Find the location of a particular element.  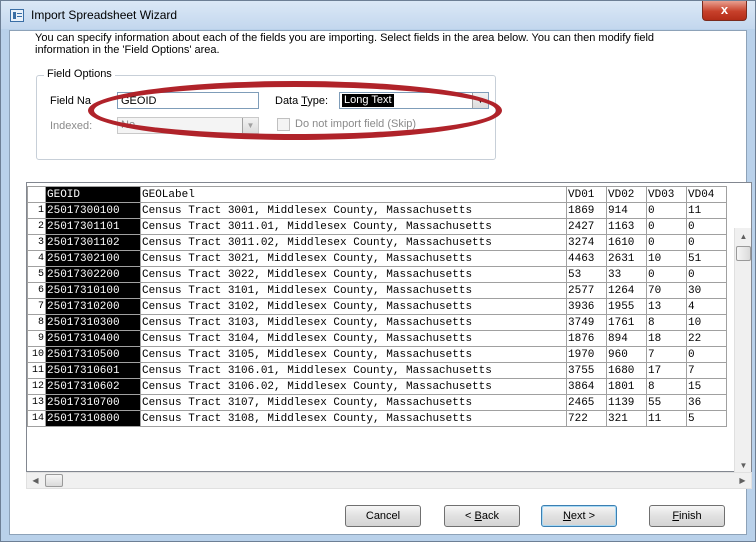

geoid-cell: 25017310400 is located at coordinates (93, 338).